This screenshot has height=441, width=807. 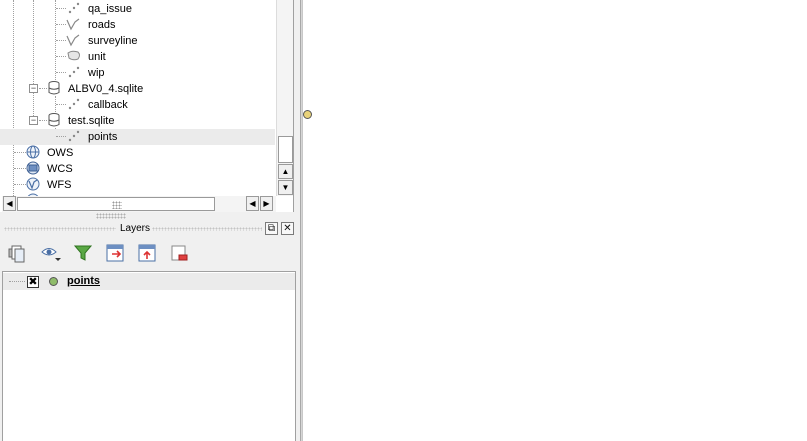 I want to click on tree-item-wcs: WCS, so click(x=137, y=169).